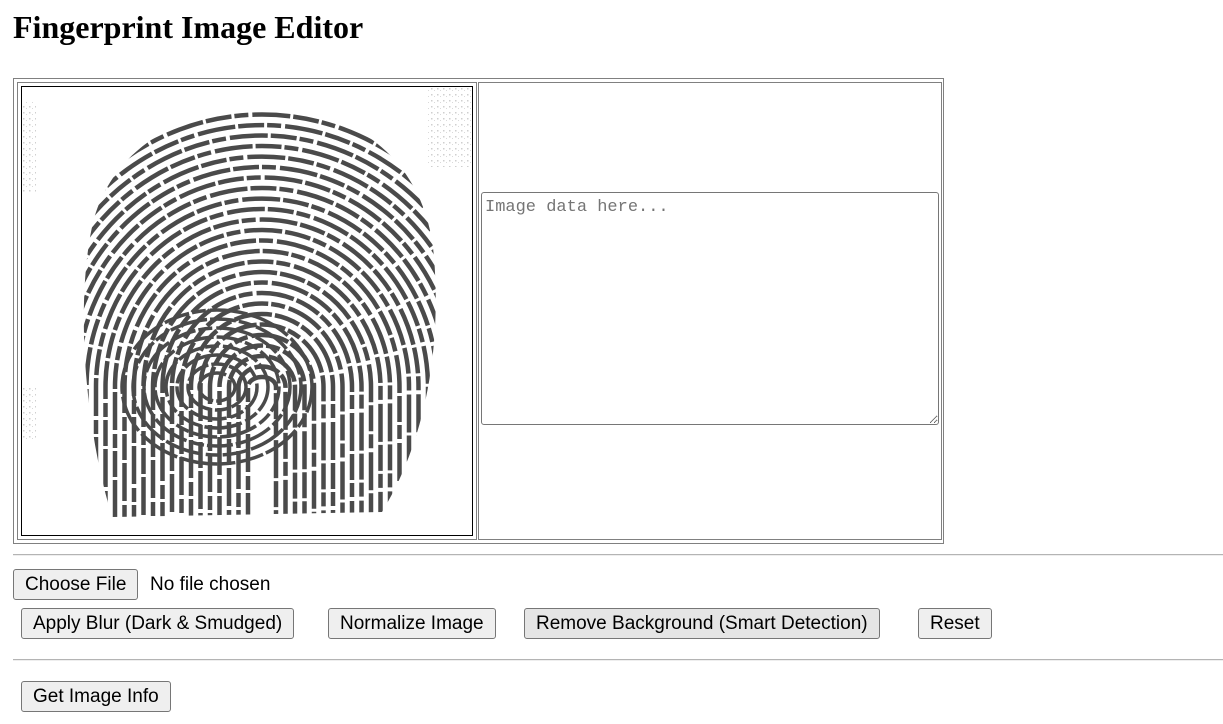 This screenshot has height=724, width=1223. Describe the element at coordinates (955, 623) in the screenshot. I see `reset-button: Reset` at that location.